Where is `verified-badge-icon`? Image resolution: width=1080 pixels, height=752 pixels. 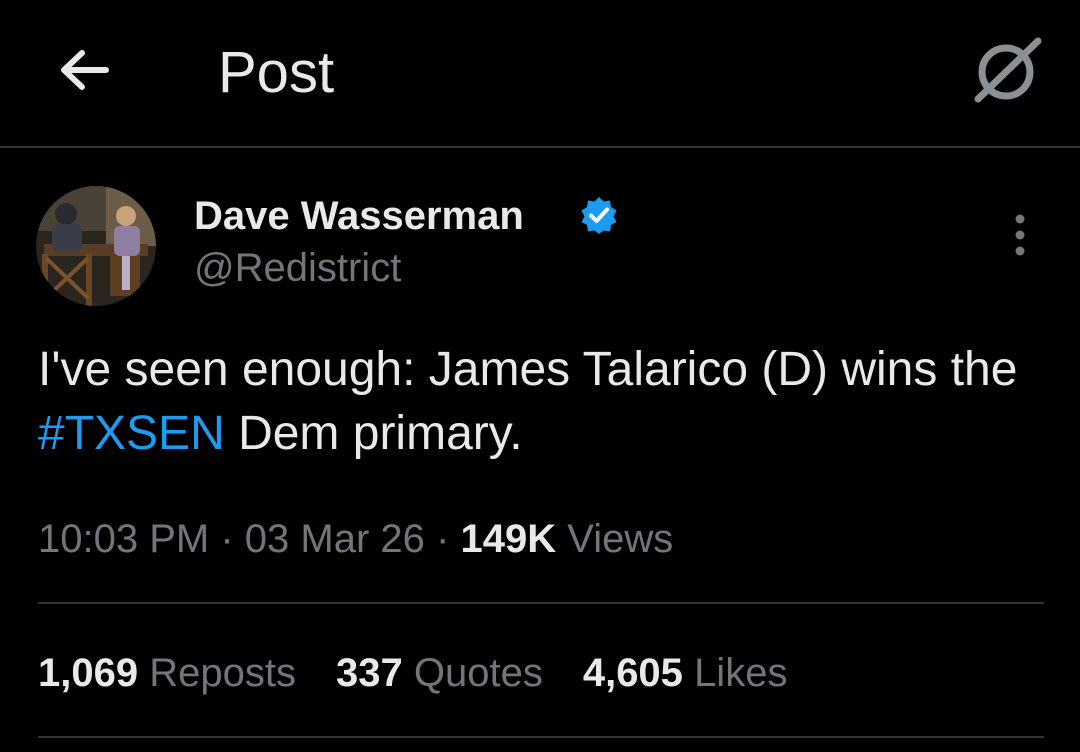
verified-badge-icon is located at coordinates (599, 215).